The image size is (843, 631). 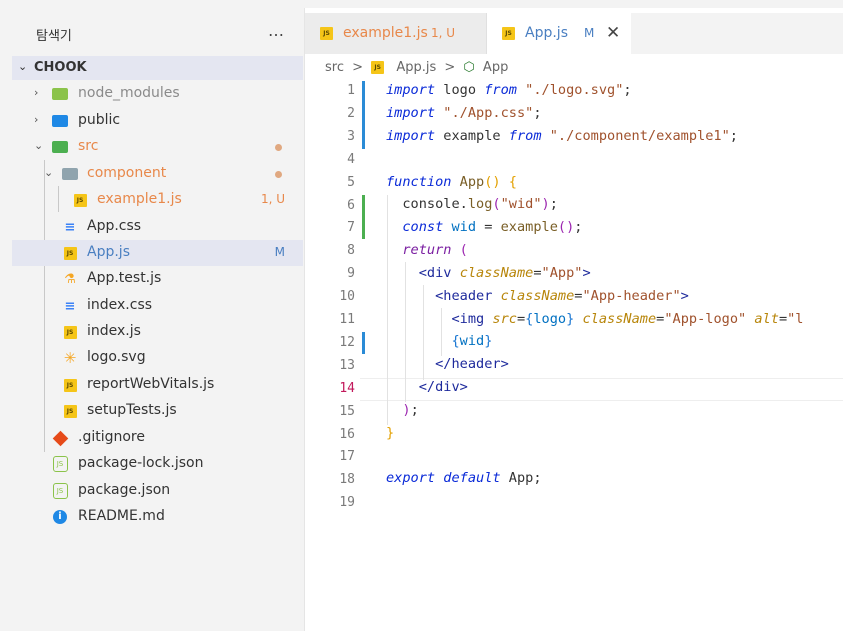 What do you see at coordinates (347, 297) in the screenshot?
I see `line-number: 10` at bounding box center [347, 297].